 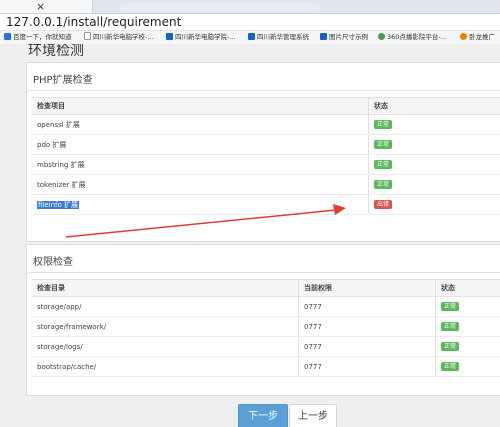 What do you see at coordinates (344, 37) in the screenshot?
I see `bookmark-item: 图片尺寸示例` at bounding box center [344, 37].